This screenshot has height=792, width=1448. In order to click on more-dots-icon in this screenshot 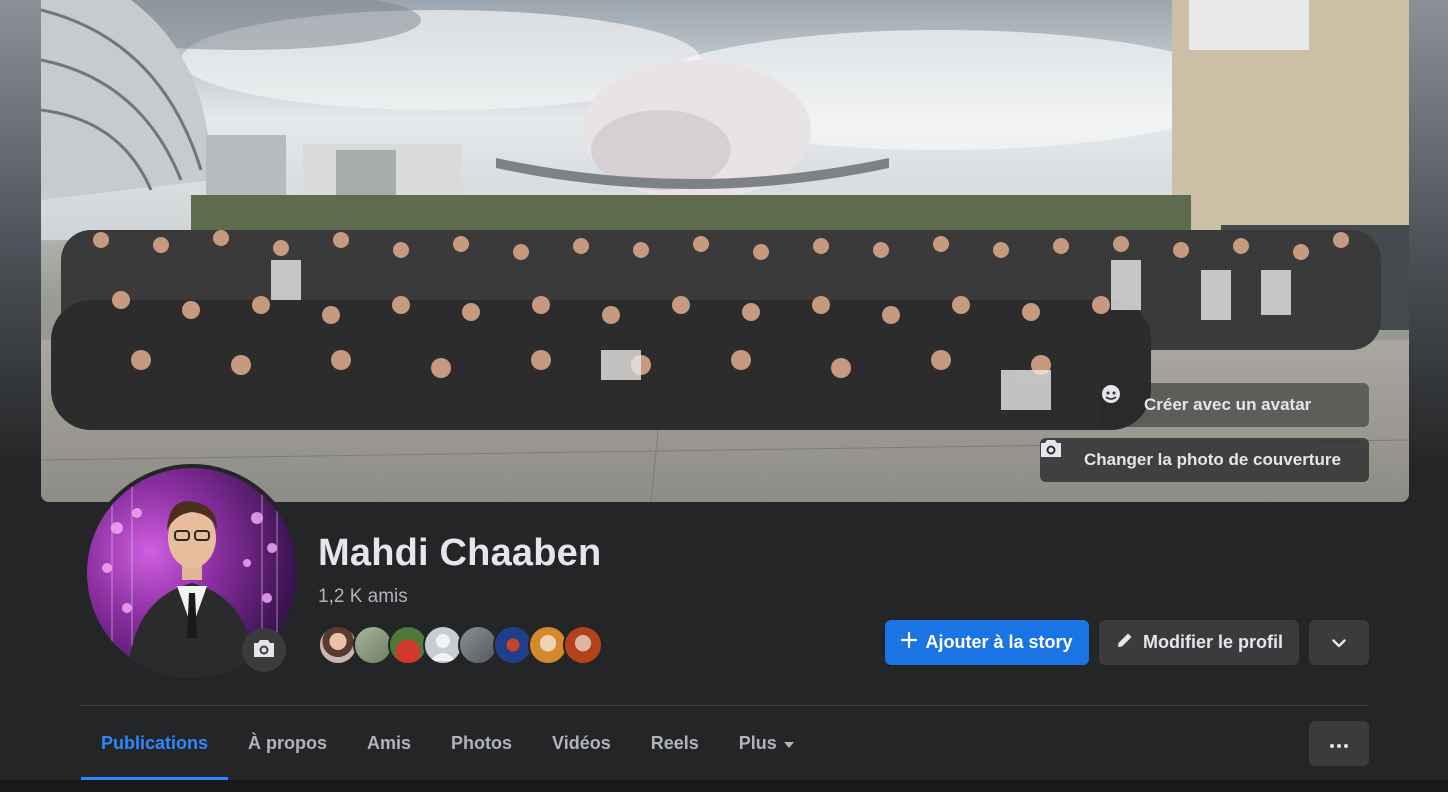, I will do `click(1339, 744)`.